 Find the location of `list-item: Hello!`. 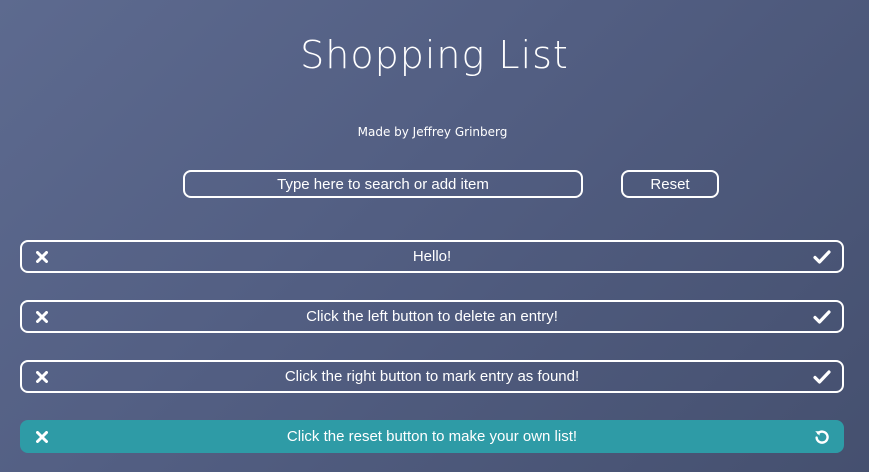

list-item: Hello! is located at coordinates (432, 256).